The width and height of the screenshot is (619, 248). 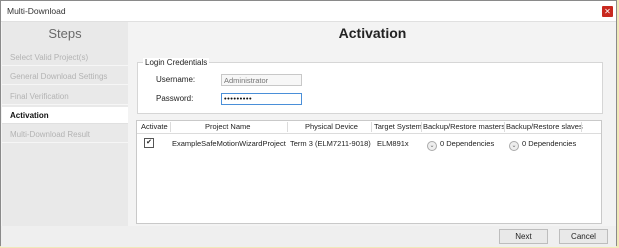 I want to click on masters-dependencies-cell: ⌄ 0 Dependencies, so click(x=460, y=145).